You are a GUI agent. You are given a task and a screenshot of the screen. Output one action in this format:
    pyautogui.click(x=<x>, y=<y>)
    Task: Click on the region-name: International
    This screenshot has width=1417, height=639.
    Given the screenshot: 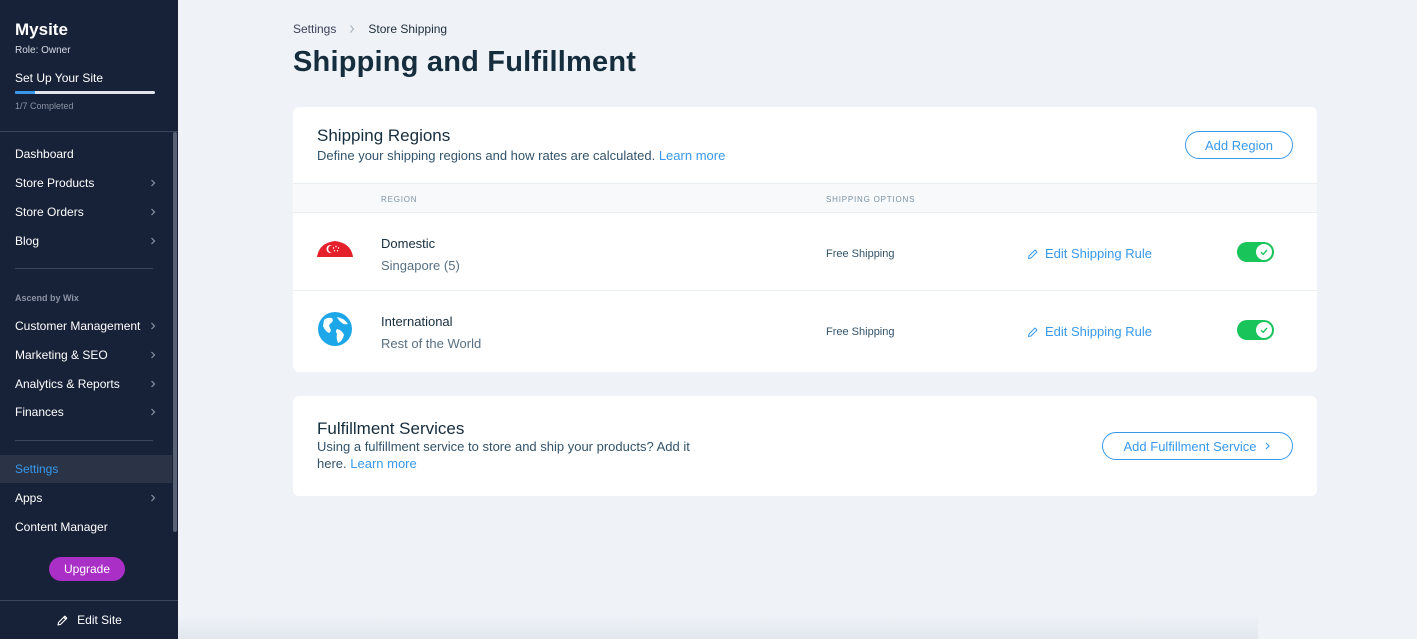 What is the action you would take?
    pyautogui.click(x=417, y=321)
    